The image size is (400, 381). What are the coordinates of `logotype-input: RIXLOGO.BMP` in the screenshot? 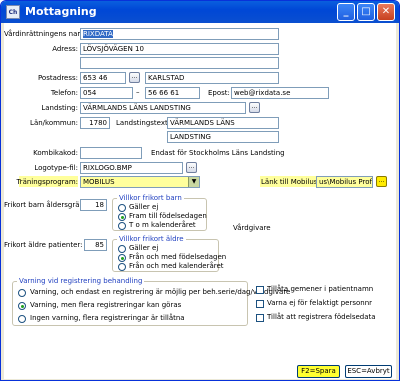 It's located at (131, 168).